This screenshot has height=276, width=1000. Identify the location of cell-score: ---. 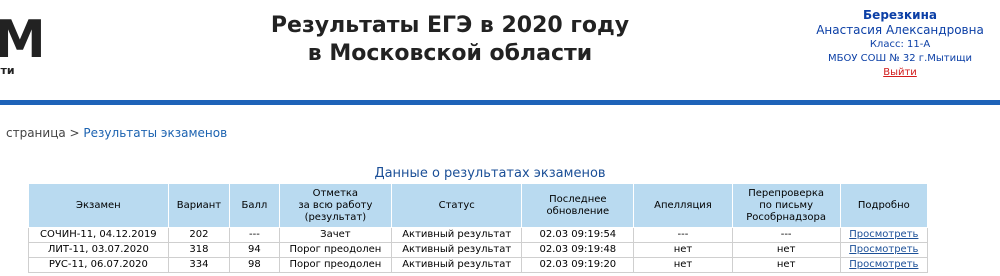
(254, 235).